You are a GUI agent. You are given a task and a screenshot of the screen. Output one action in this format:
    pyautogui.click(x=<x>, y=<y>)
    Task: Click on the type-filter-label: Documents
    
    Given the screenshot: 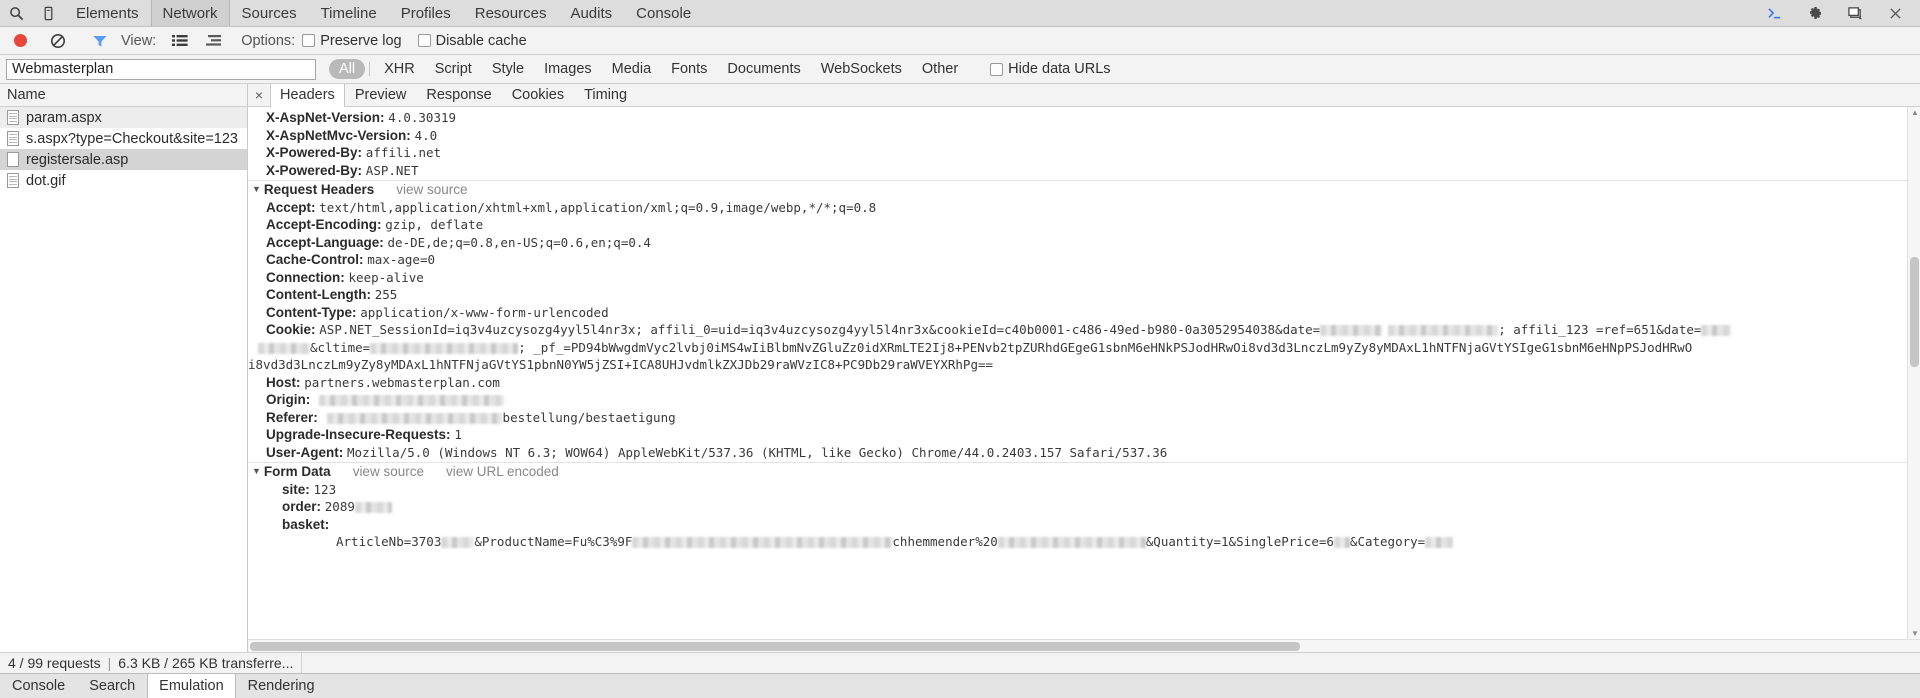 What is the action you would take?
    pyautogui.click(x=764, y=69)
    